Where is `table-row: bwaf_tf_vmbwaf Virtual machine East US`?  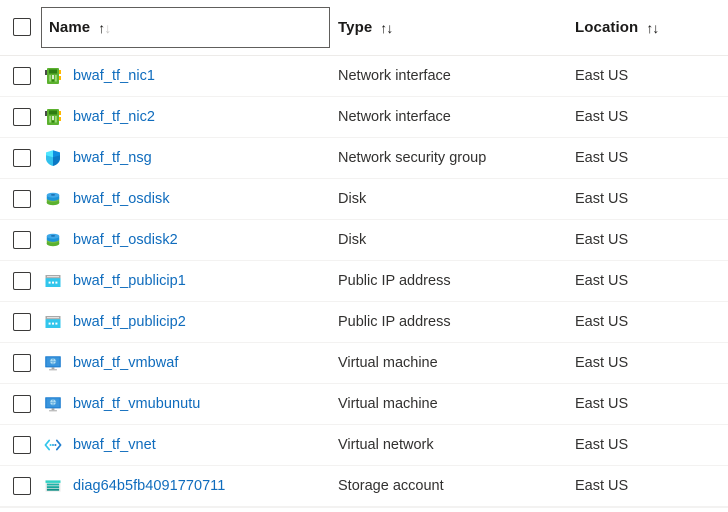 table-row: bwaf_tf_vmbwaf Virtual machine East US is located at coordinates (364, 363).